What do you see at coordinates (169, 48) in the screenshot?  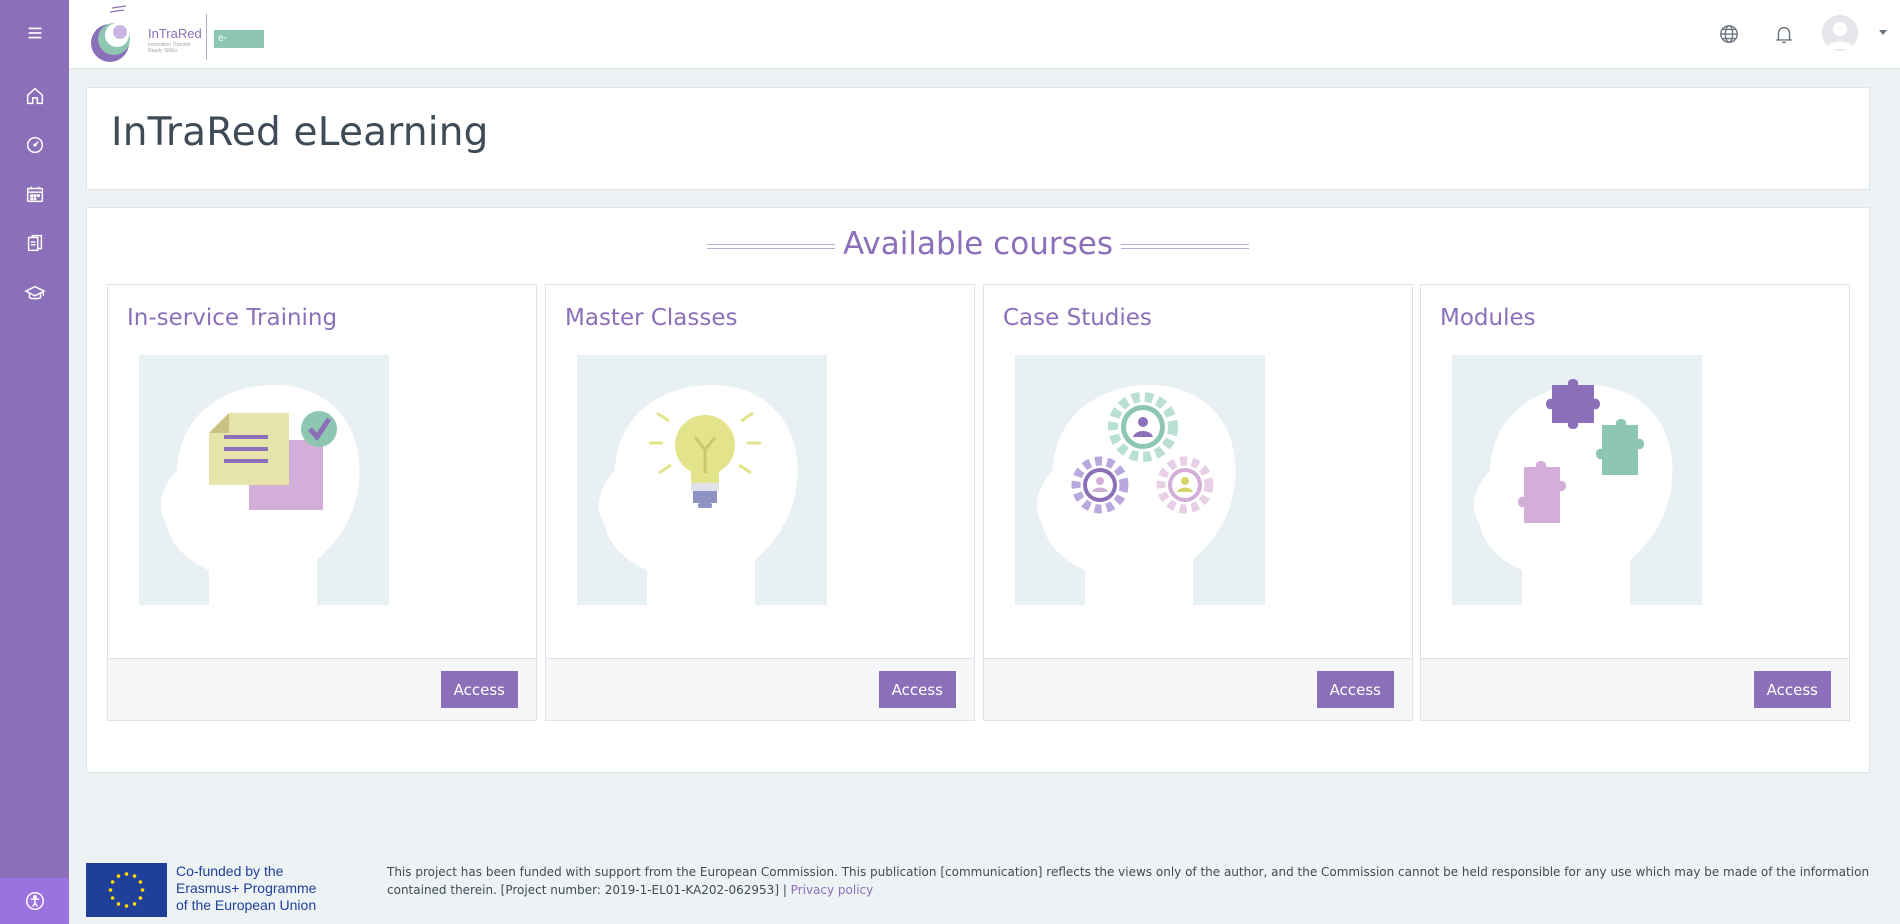 I see `logo-tagline: Innovation Transfer Ready SMEs` at bounding box center [169, 48].